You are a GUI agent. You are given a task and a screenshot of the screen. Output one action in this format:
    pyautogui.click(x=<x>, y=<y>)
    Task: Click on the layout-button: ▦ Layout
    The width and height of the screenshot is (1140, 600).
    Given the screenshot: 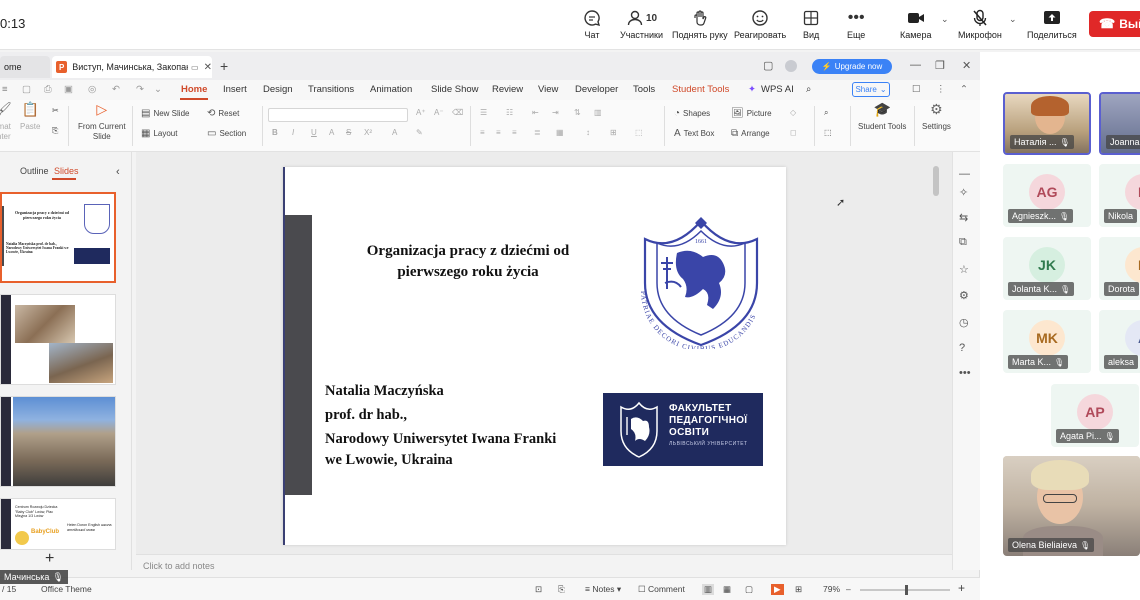 What is the action you would take?
    pyautogui.click(x=159, y=133)
    